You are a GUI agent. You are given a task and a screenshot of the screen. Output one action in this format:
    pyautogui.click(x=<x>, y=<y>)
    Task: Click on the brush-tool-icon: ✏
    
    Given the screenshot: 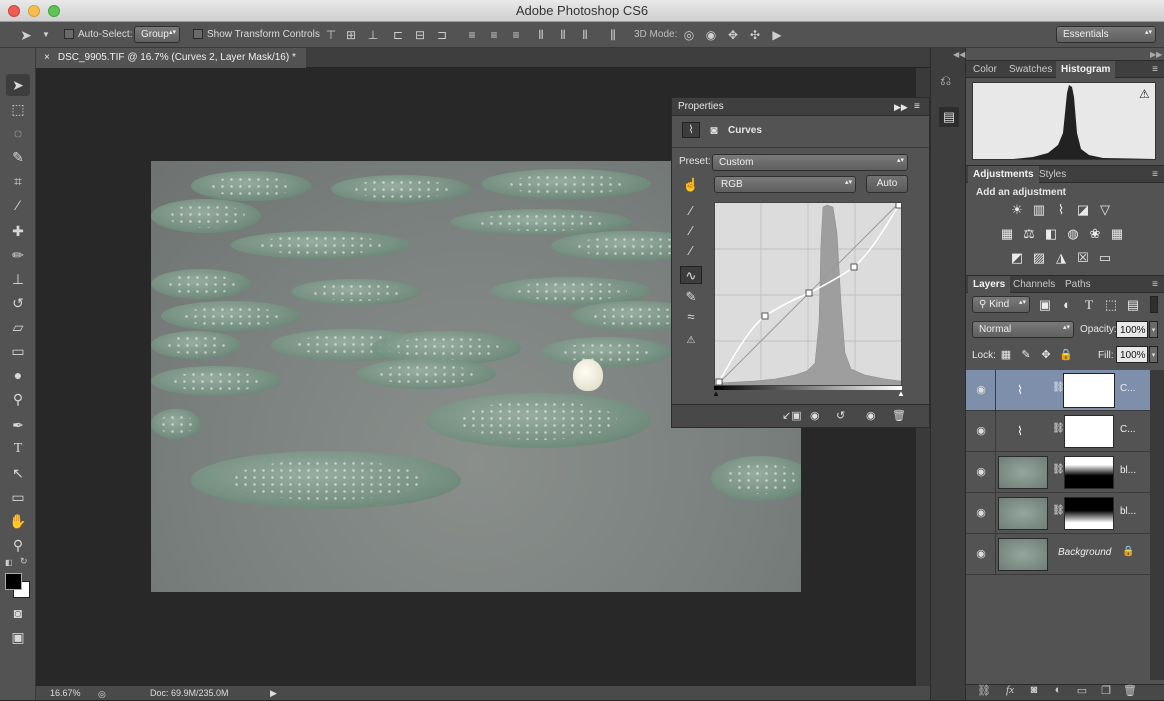 What is the action you would take?
    pyautogui.click(x=18, y=255)
    